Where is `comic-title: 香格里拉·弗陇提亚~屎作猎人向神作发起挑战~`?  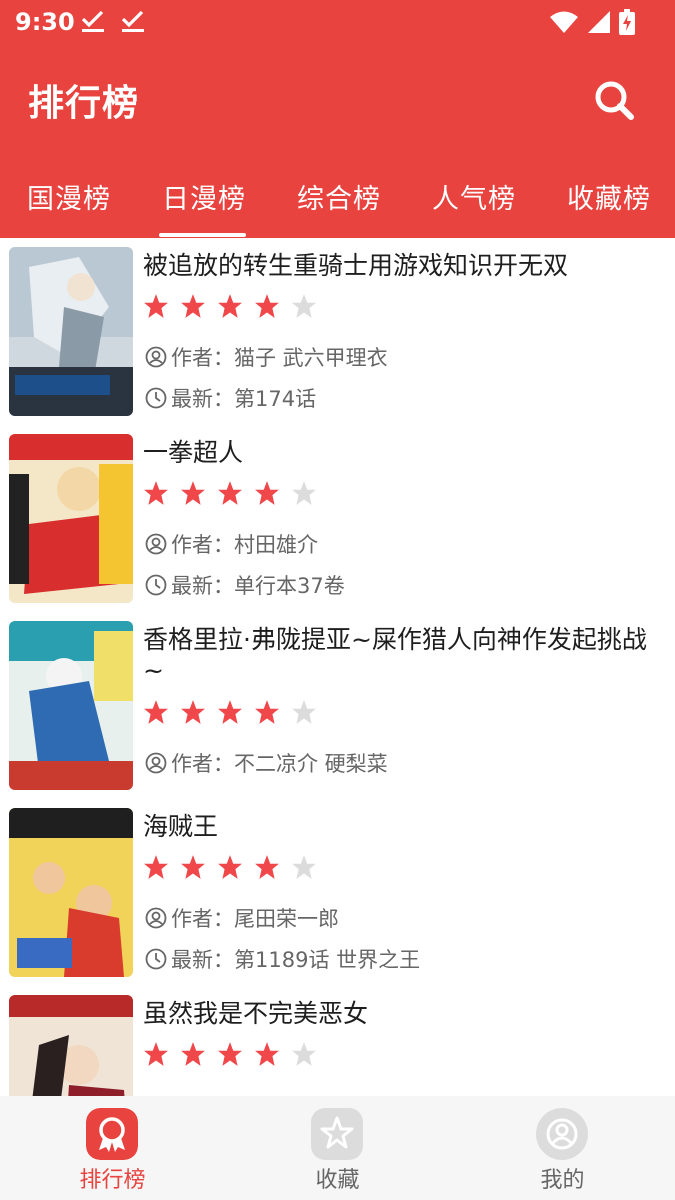 comic-title: 香格里拉·弗陇提亚~屎作猎人向神作发起挑战~ is located at coordinates (398, 655).